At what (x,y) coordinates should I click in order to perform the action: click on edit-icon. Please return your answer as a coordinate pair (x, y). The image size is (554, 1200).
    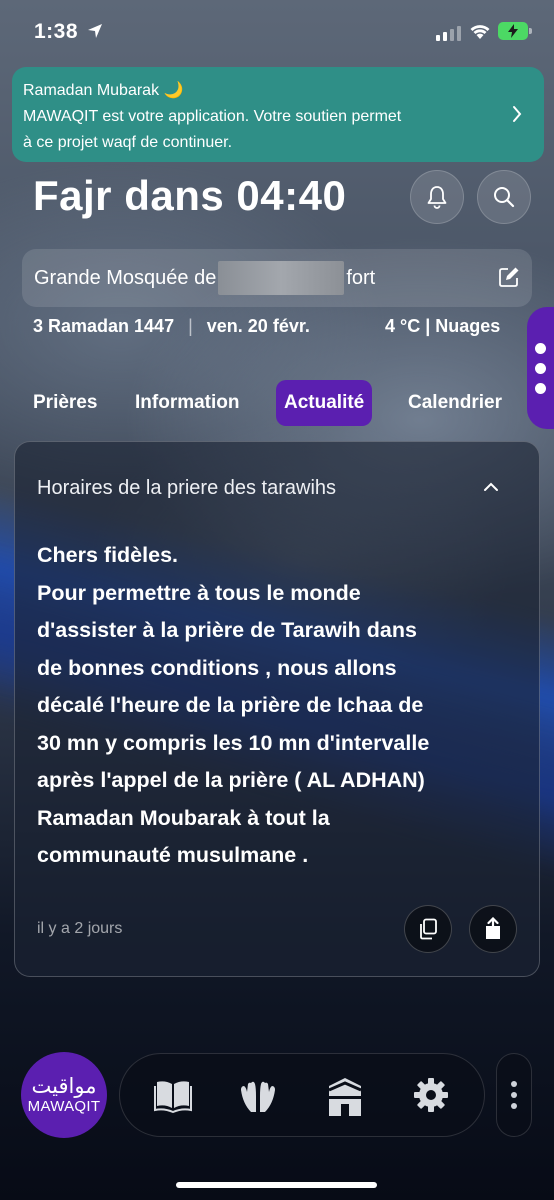
    Looking at the image, I should click on (509, 277).